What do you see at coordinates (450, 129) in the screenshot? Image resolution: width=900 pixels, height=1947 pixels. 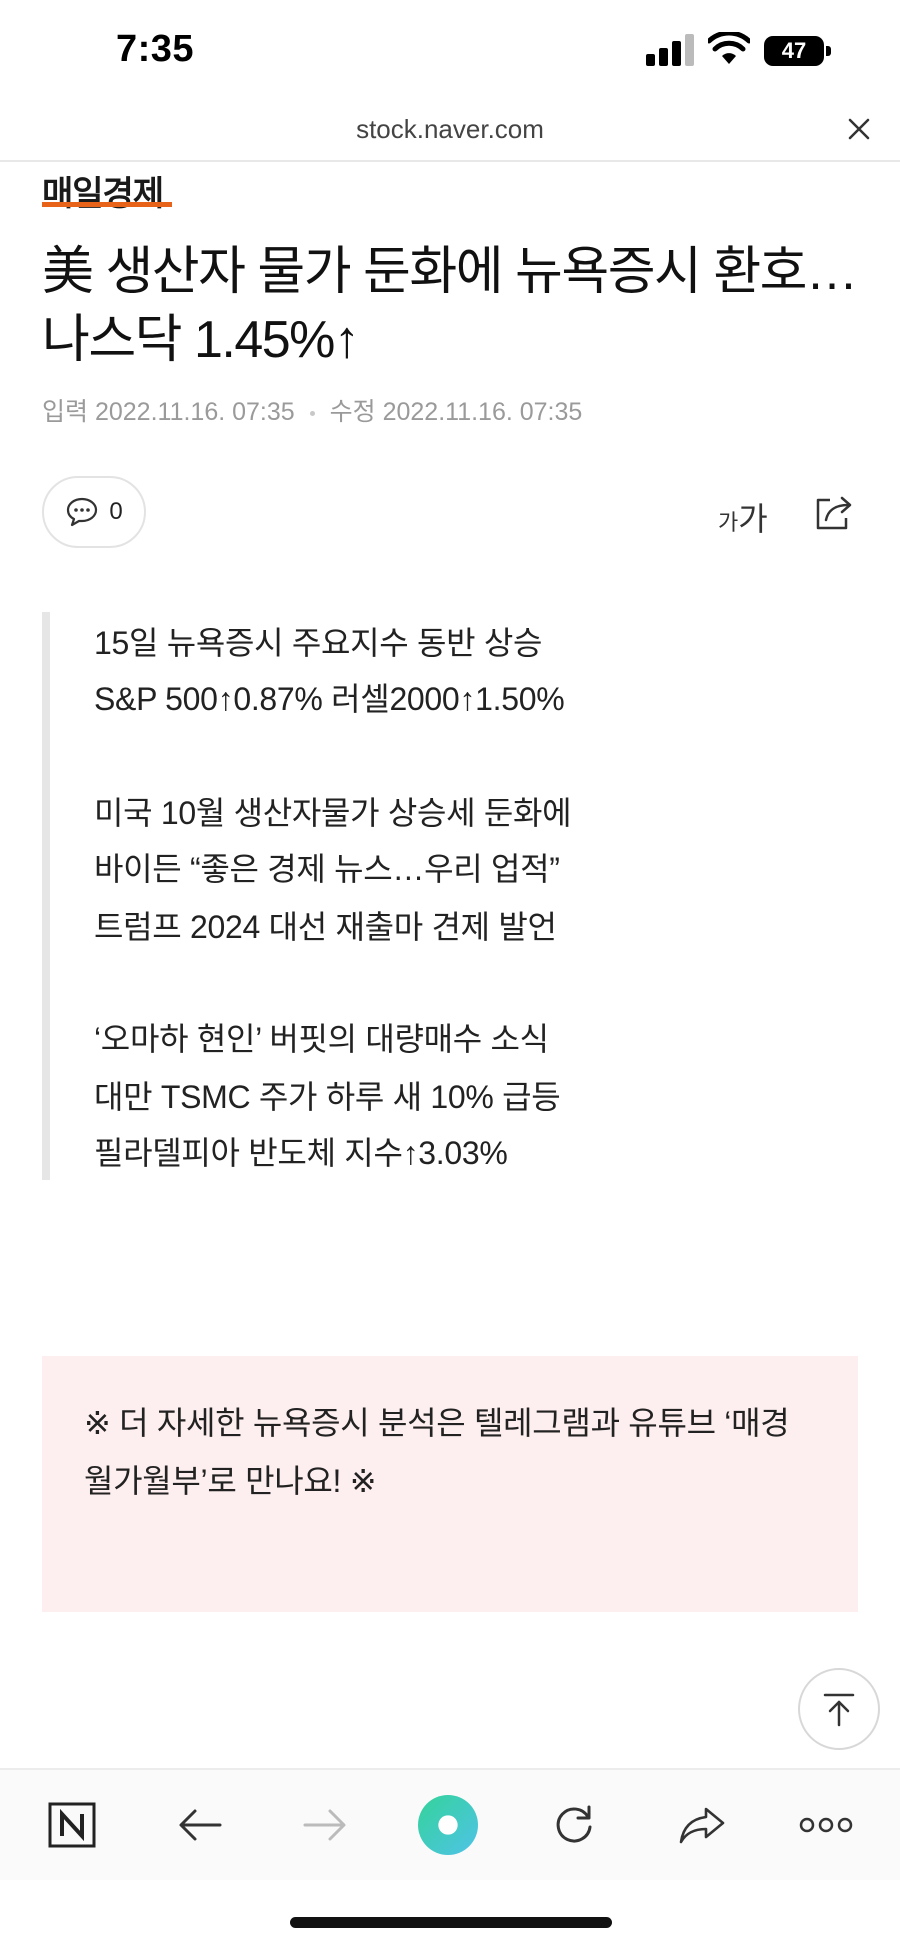 I see `url-text: stock.naver.com` at bounding box center [450, 129].